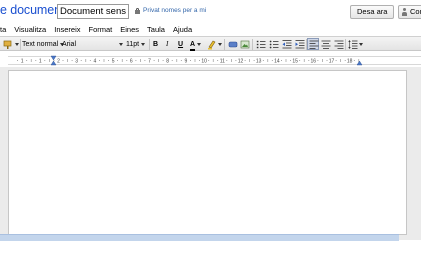 This screenshot has height=253, width=421. Describe the element at coordinates (133, 44) in the screenshot. I see `size-value: 11pt` at that location.